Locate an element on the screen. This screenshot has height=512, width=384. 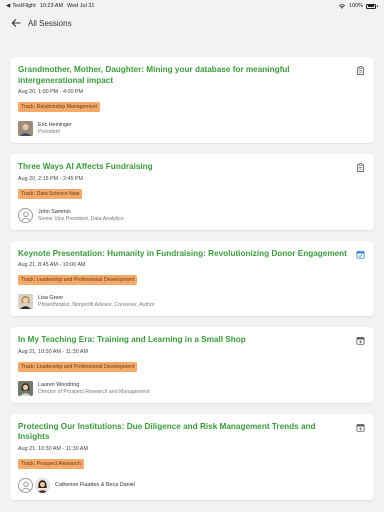
back-to-app: ◀ TestFlight is located at coordinates (21, 6).